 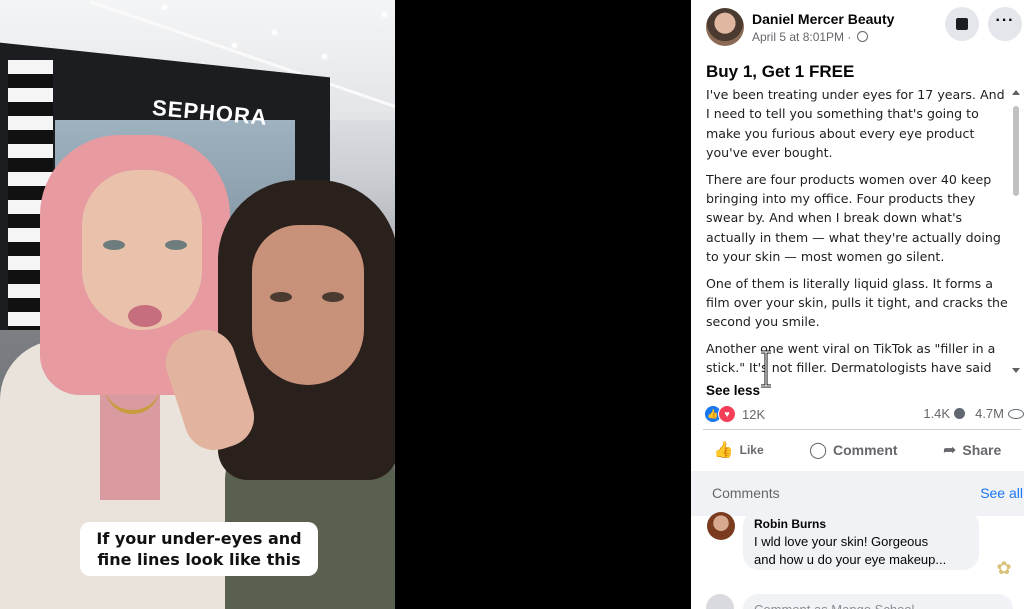 I want to click on post-timestamp: April 5 at 8:01PM ·, so click(x=810, y=37).